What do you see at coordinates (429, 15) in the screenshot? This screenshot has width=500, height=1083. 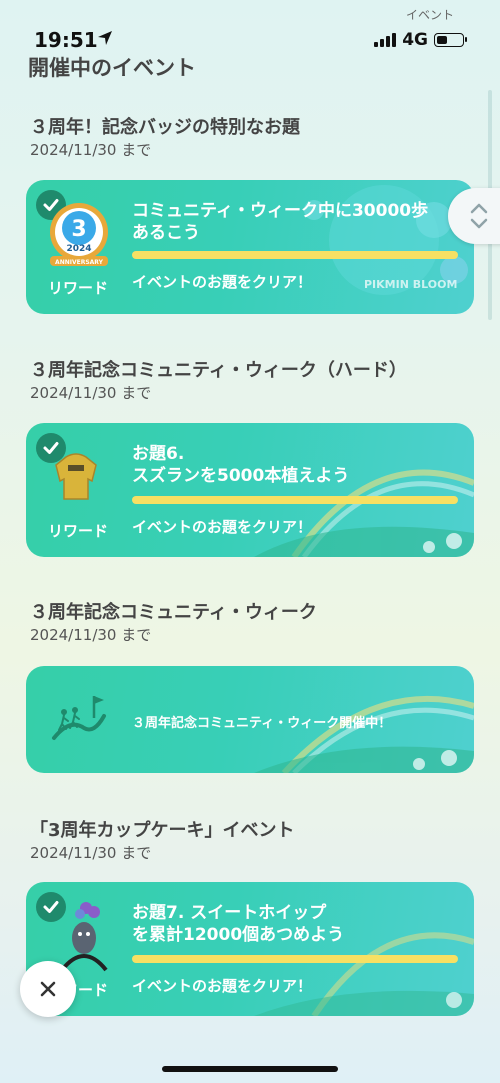 I see `corner-label: イベント` at bounding box center [429, 15].